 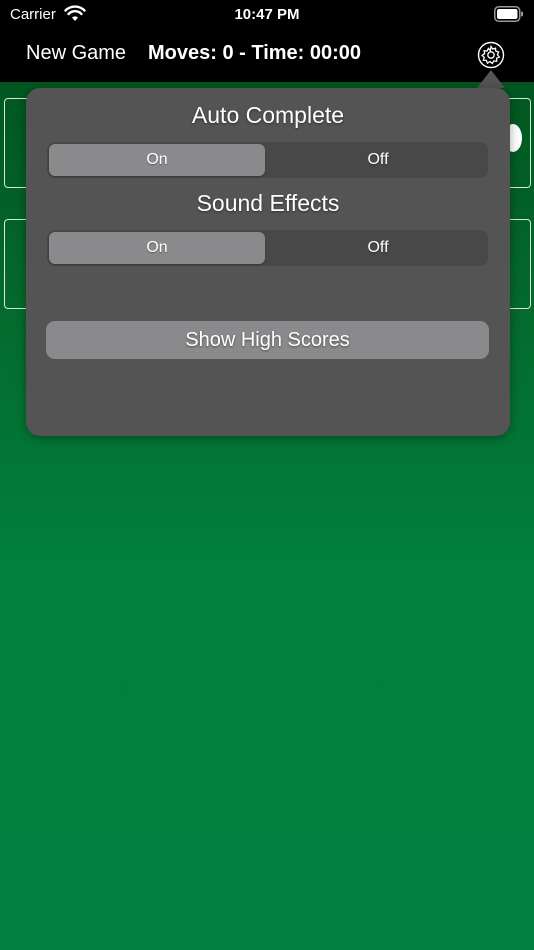 I want to click on auto-complete-on-segment: On, so click(x=157, y=160).